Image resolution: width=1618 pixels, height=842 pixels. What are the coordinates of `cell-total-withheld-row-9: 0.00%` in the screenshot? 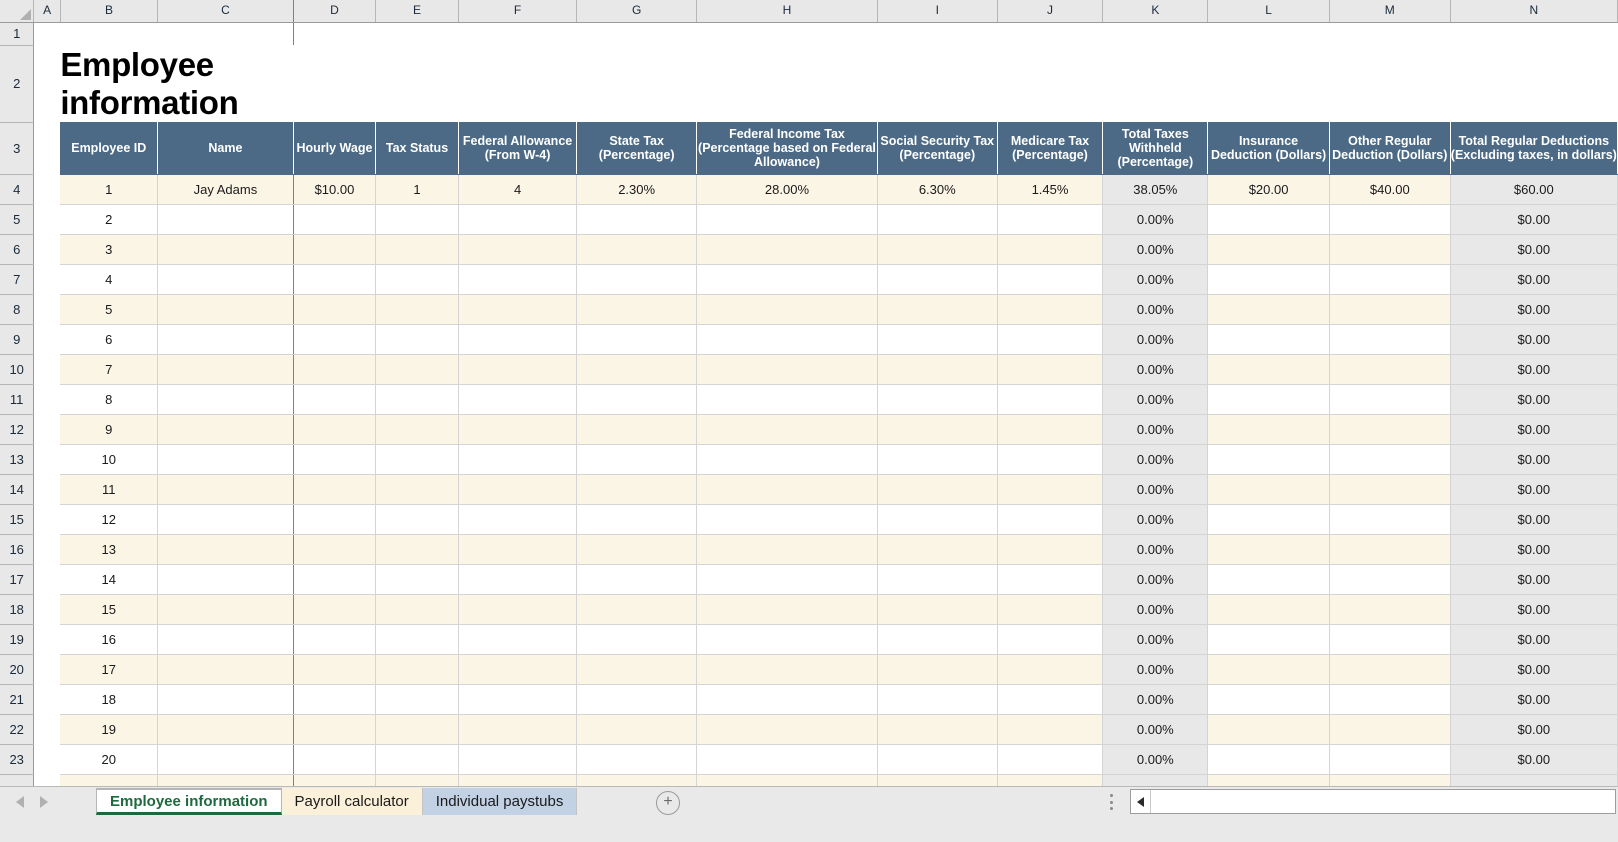 It's located at (1155, 429).